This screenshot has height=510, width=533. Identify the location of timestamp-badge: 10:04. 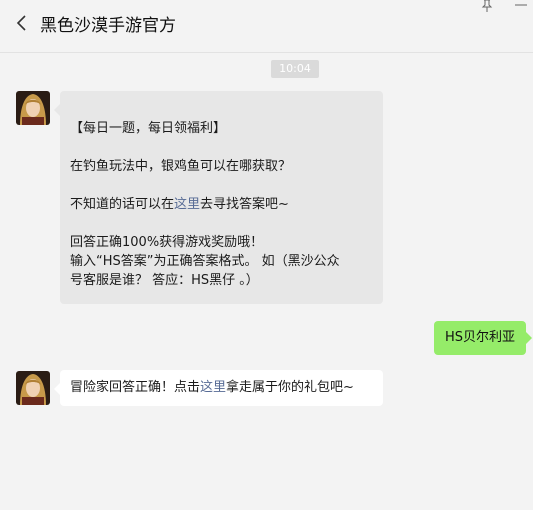
(295, 69).